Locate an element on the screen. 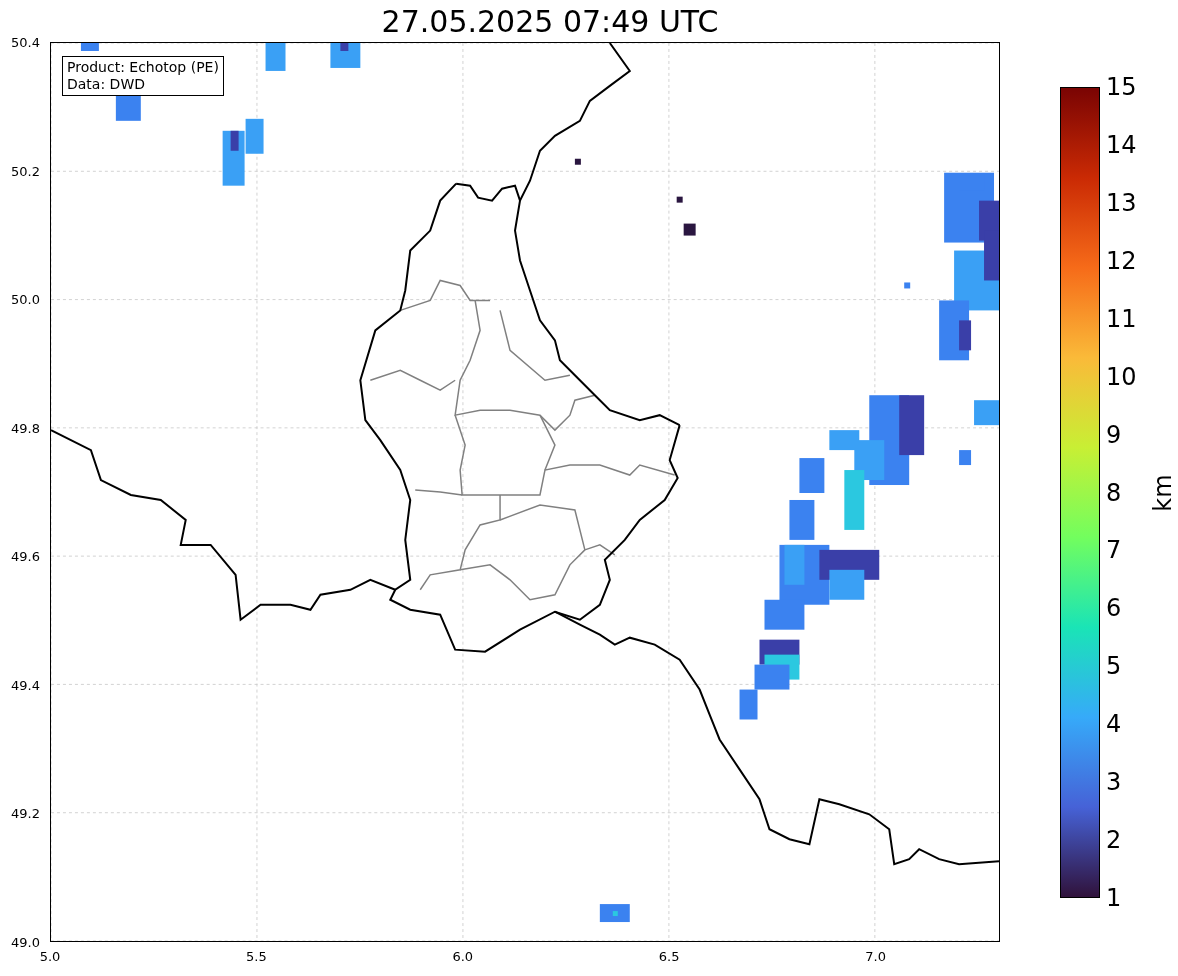 The image size is (1178, 976). axis-tick-label: 5.5 is located at coordinates (256, 956).